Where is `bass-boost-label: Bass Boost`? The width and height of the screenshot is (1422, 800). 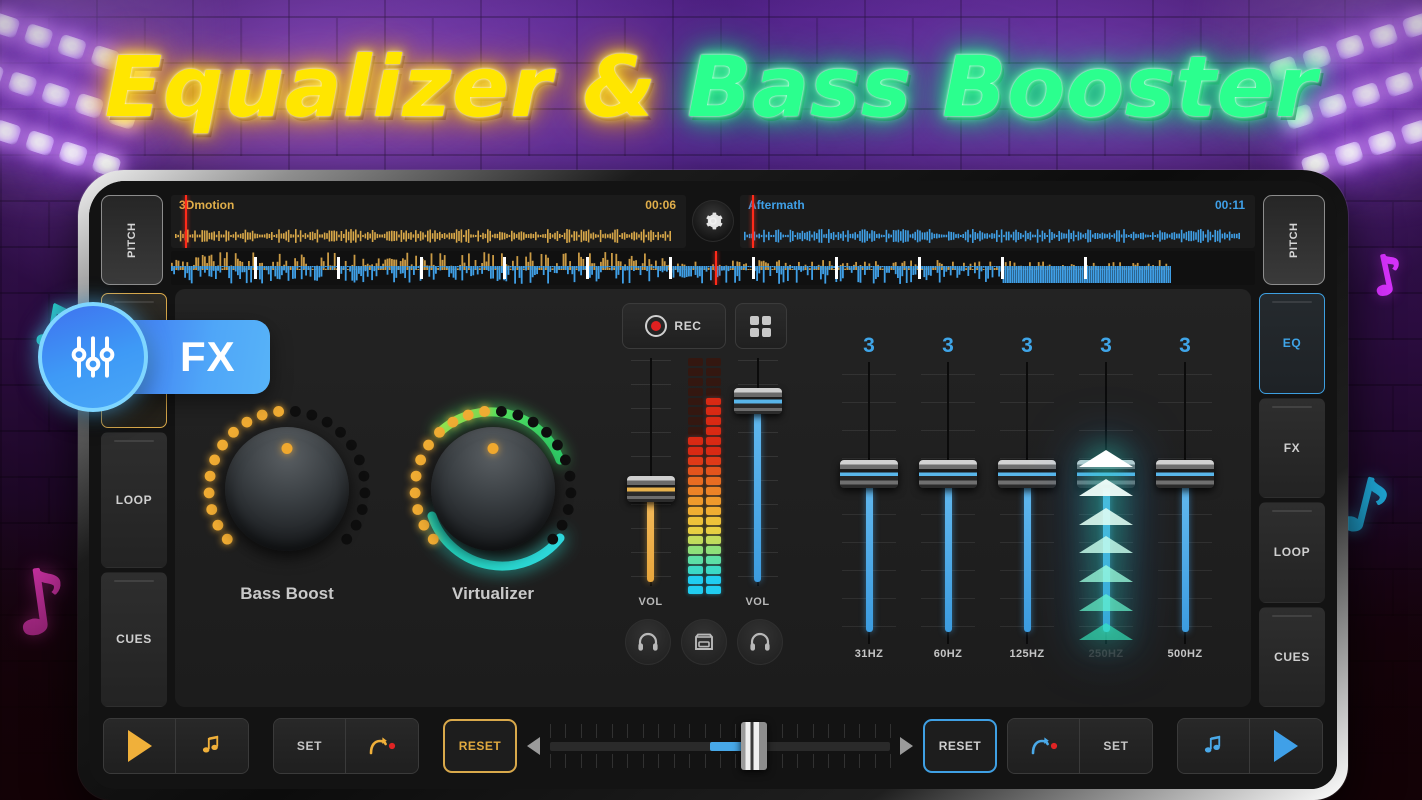
bass-boost-label: Bass Boost is located at coordinates (287, 593).